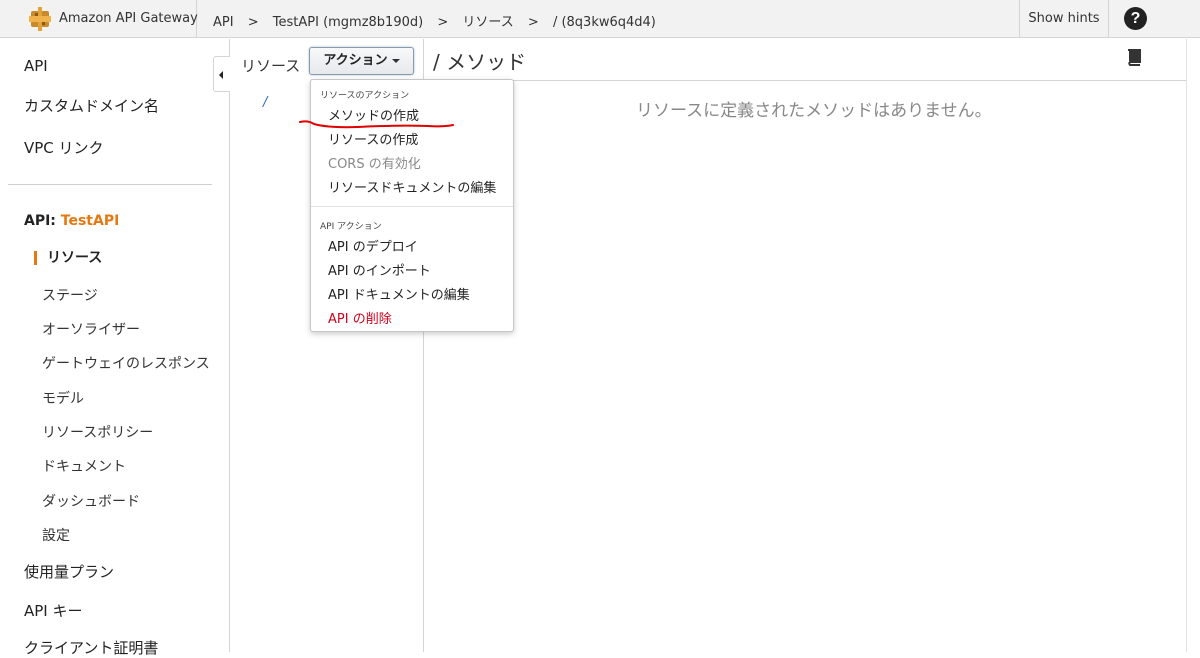  Describe the element at coordinates (69, 571) in the screenshot. I see `sidebar-item-usage-plans: 使用量プラン` at that location.